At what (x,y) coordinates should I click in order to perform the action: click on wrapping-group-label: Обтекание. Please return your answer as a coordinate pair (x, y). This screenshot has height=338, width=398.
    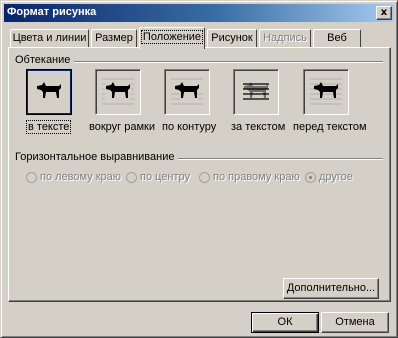
    Looking at the image, I should click on (45, 60).